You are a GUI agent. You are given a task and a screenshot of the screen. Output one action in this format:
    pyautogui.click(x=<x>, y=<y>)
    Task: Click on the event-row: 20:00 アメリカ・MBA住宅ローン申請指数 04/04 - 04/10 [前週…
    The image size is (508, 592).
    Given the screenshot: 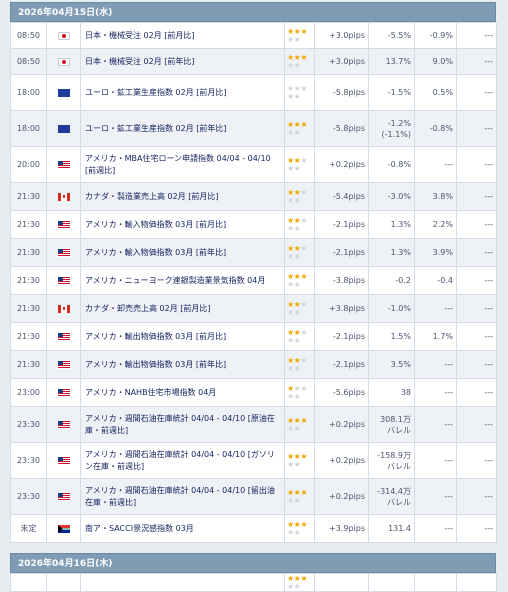 What is the action you would take?
    pyautogui.click(x=253, y=164)
    